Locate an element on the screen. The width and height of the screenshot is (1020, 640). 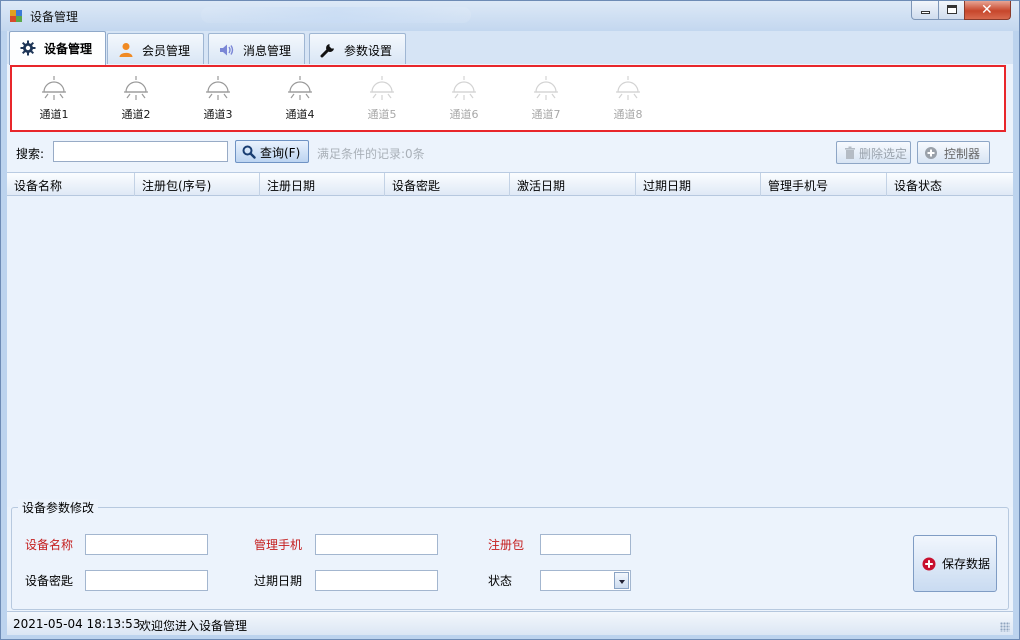
channel-label: 通道4 is located at coordinates (300, 114).